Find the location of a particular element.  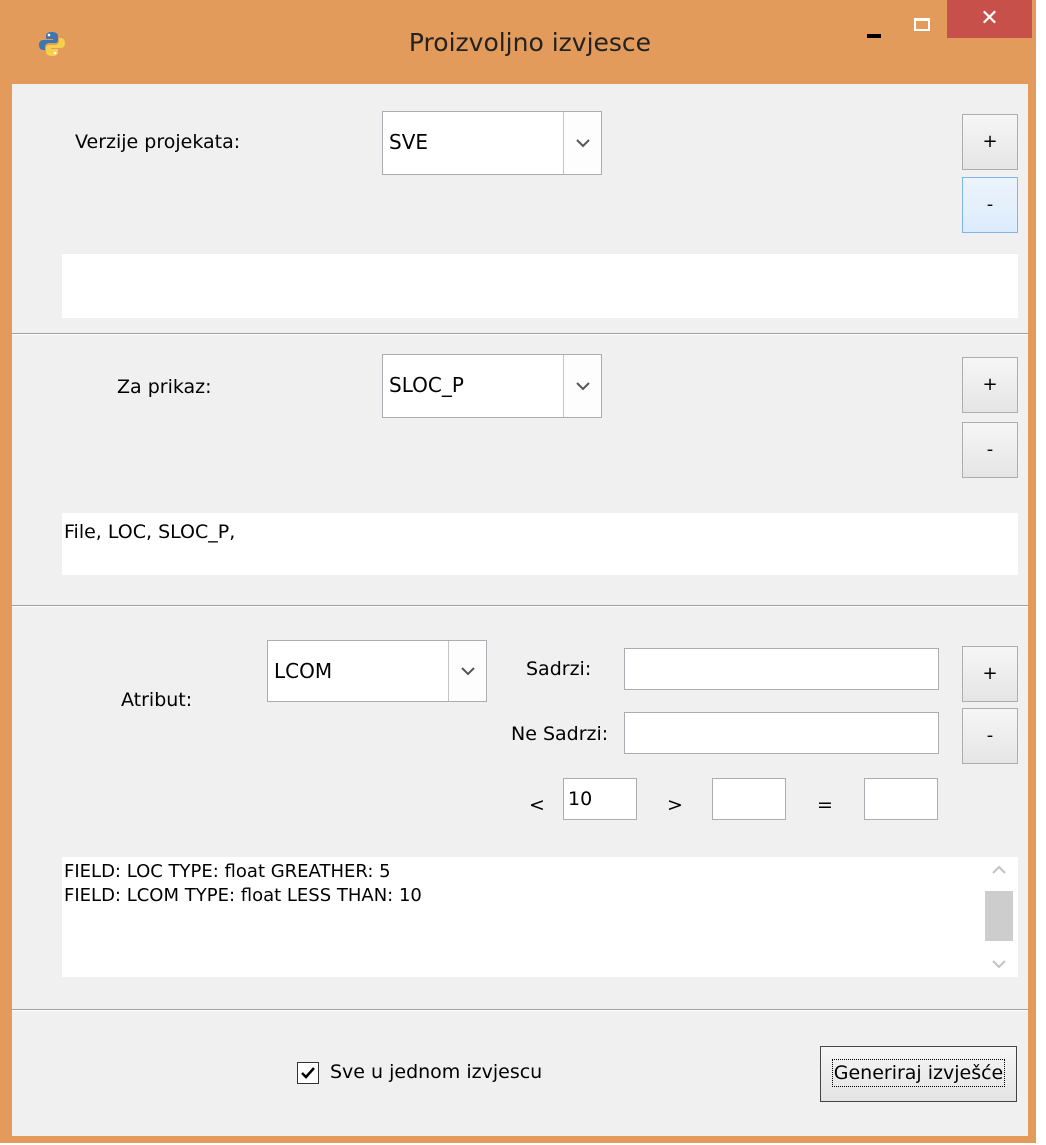

title-bar: Proizvoljno izvjesce ✕ is located at coordinates (518, 42).